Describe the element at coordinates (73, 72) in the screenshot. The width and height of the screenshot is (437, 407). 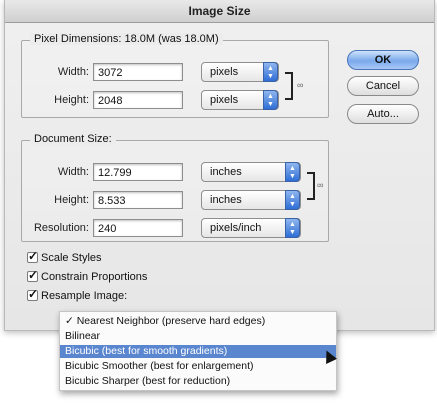
I see `pixel-width-label: Width:` at that location.